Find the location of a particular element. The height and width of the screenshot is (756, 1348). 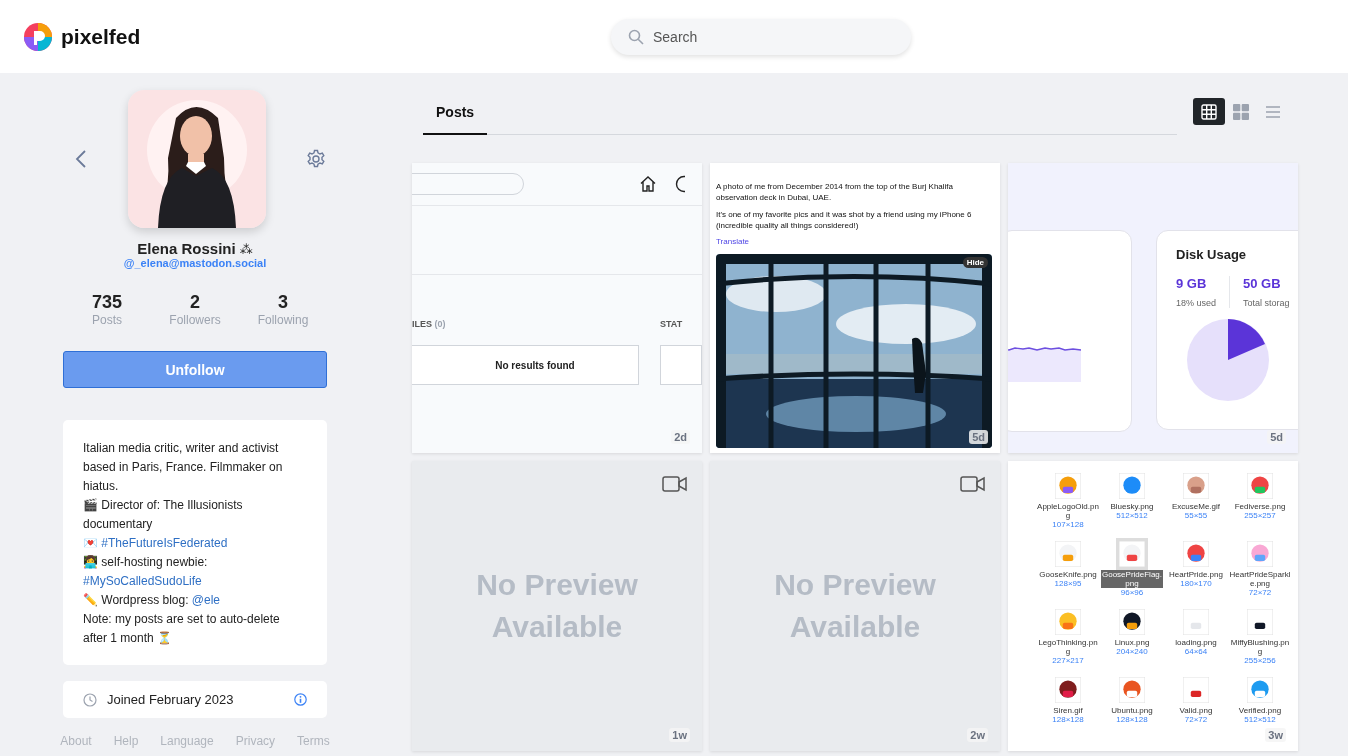

bio-text: Italian media critic, writer and activist based in Paris, France. Filmmaker on hiatus. 🎬 Director of: The Illusionists documentary 💌 #TheFutureIsFederated 👩‍💻 self-hosting newbie: #MySoCalledSudoLife ✏ Wordpress blog: @ele Note: my posts are set to auto-delete after 1 month ⏳ is located at coordinates (183, 543).